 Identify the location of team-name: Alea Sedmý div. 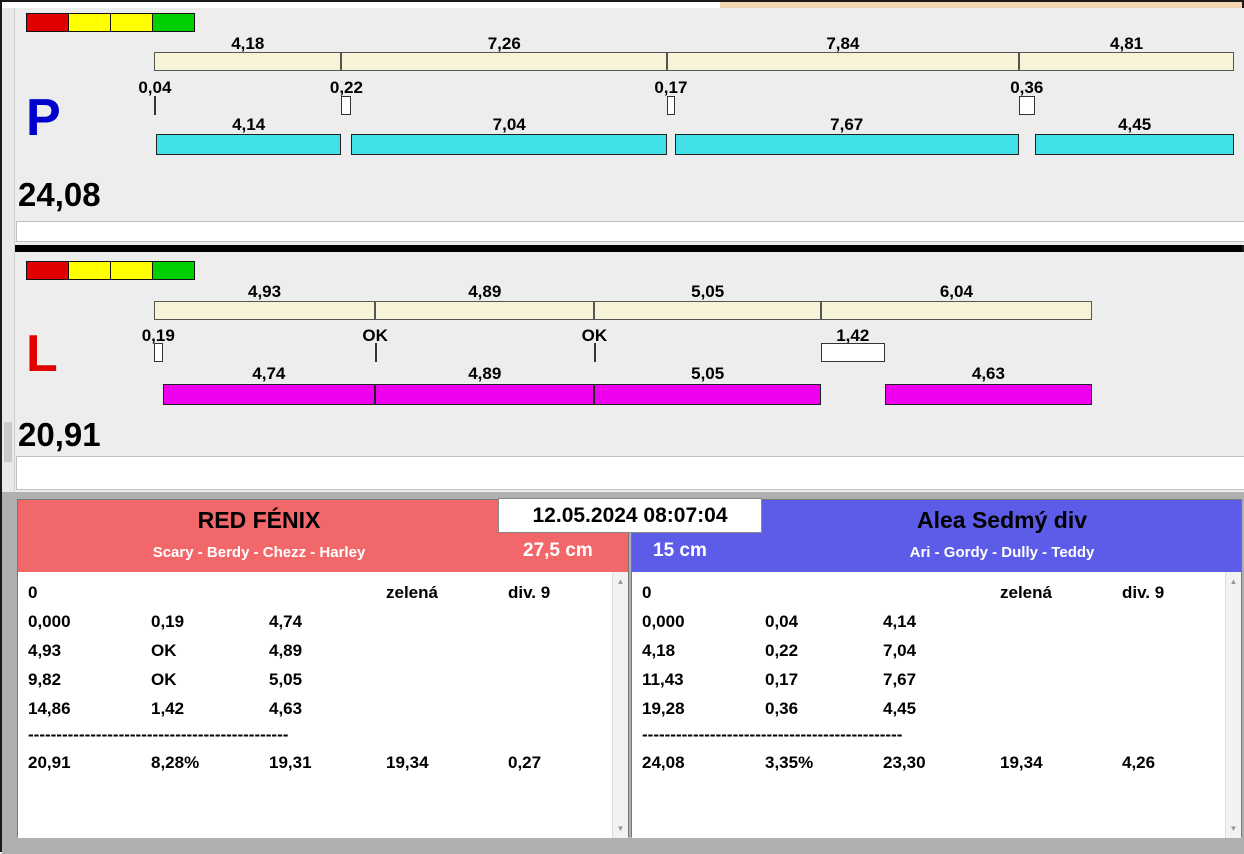
(1002, 520).